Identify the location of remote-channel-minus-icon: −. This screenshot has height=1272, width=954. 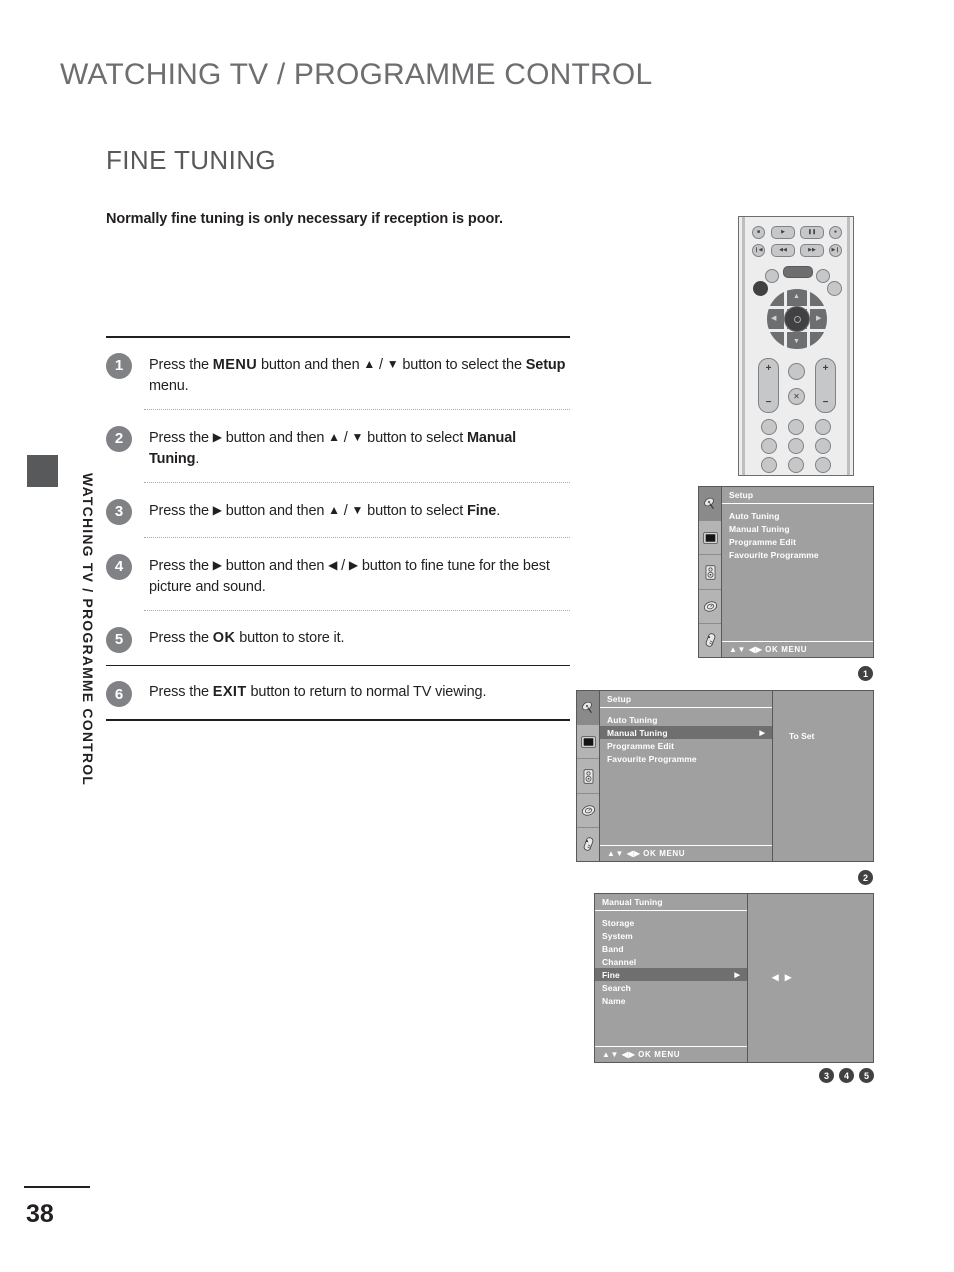
(825, 402).